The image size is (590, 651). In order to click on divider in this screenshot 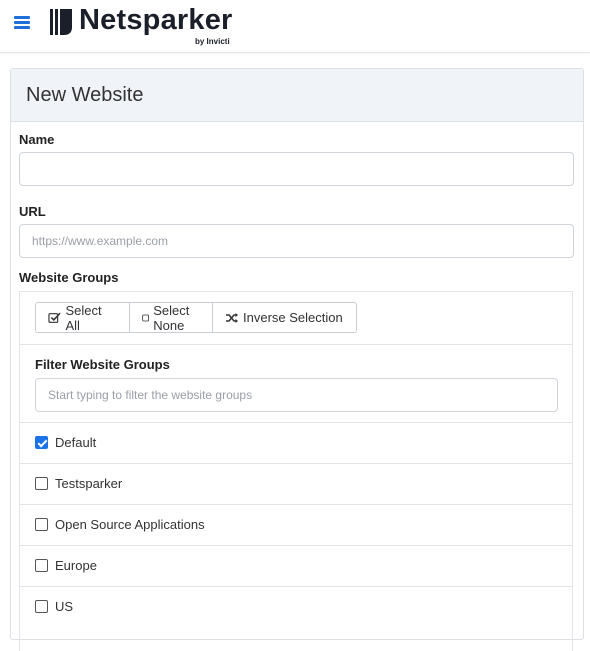, I will do `click(296, 344)`.